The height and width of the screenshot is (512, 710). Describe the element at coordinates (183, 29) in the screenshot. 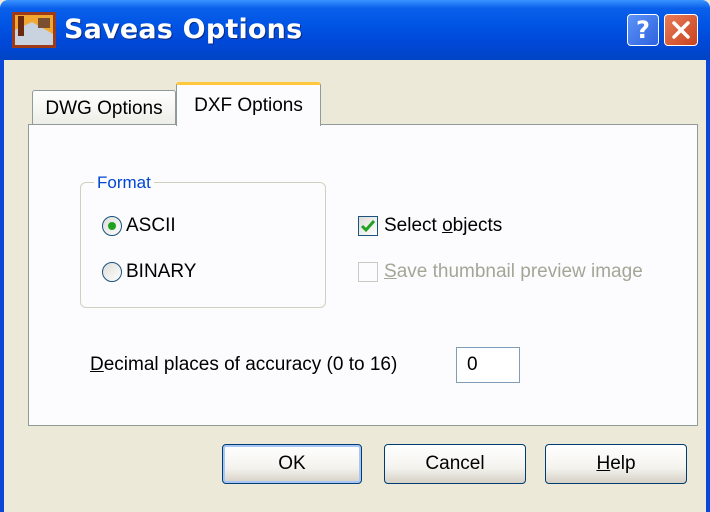

I see `window-title: Saveas Options` at that location.